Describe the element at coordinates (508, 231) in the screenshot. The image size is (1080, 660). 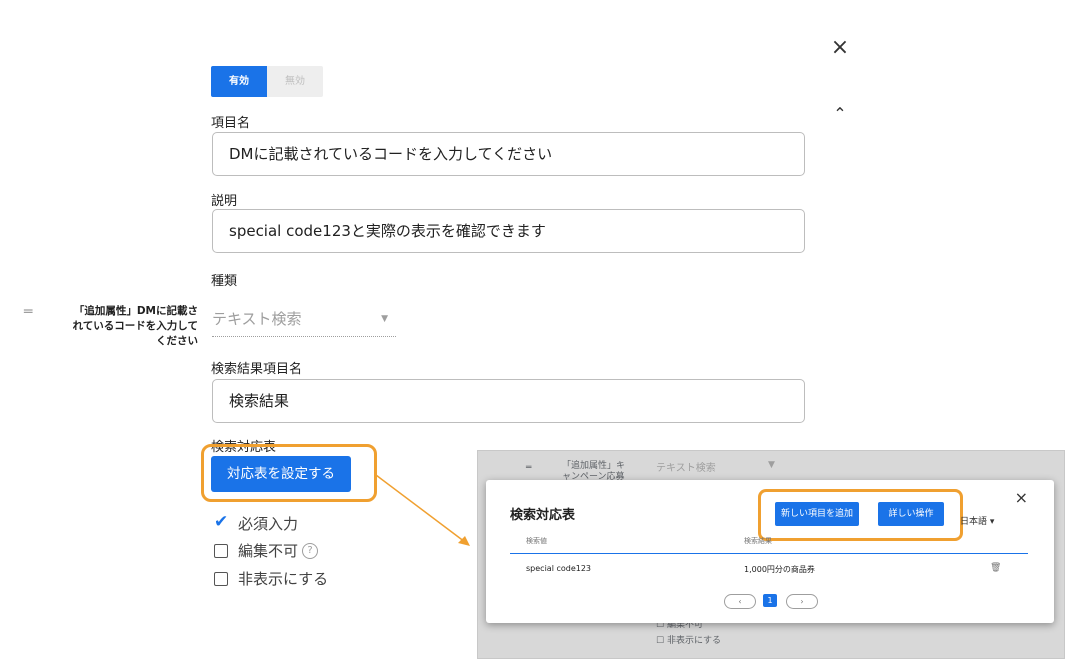
I see `description-input: special code123と実際の表示を確認できます` at that location.